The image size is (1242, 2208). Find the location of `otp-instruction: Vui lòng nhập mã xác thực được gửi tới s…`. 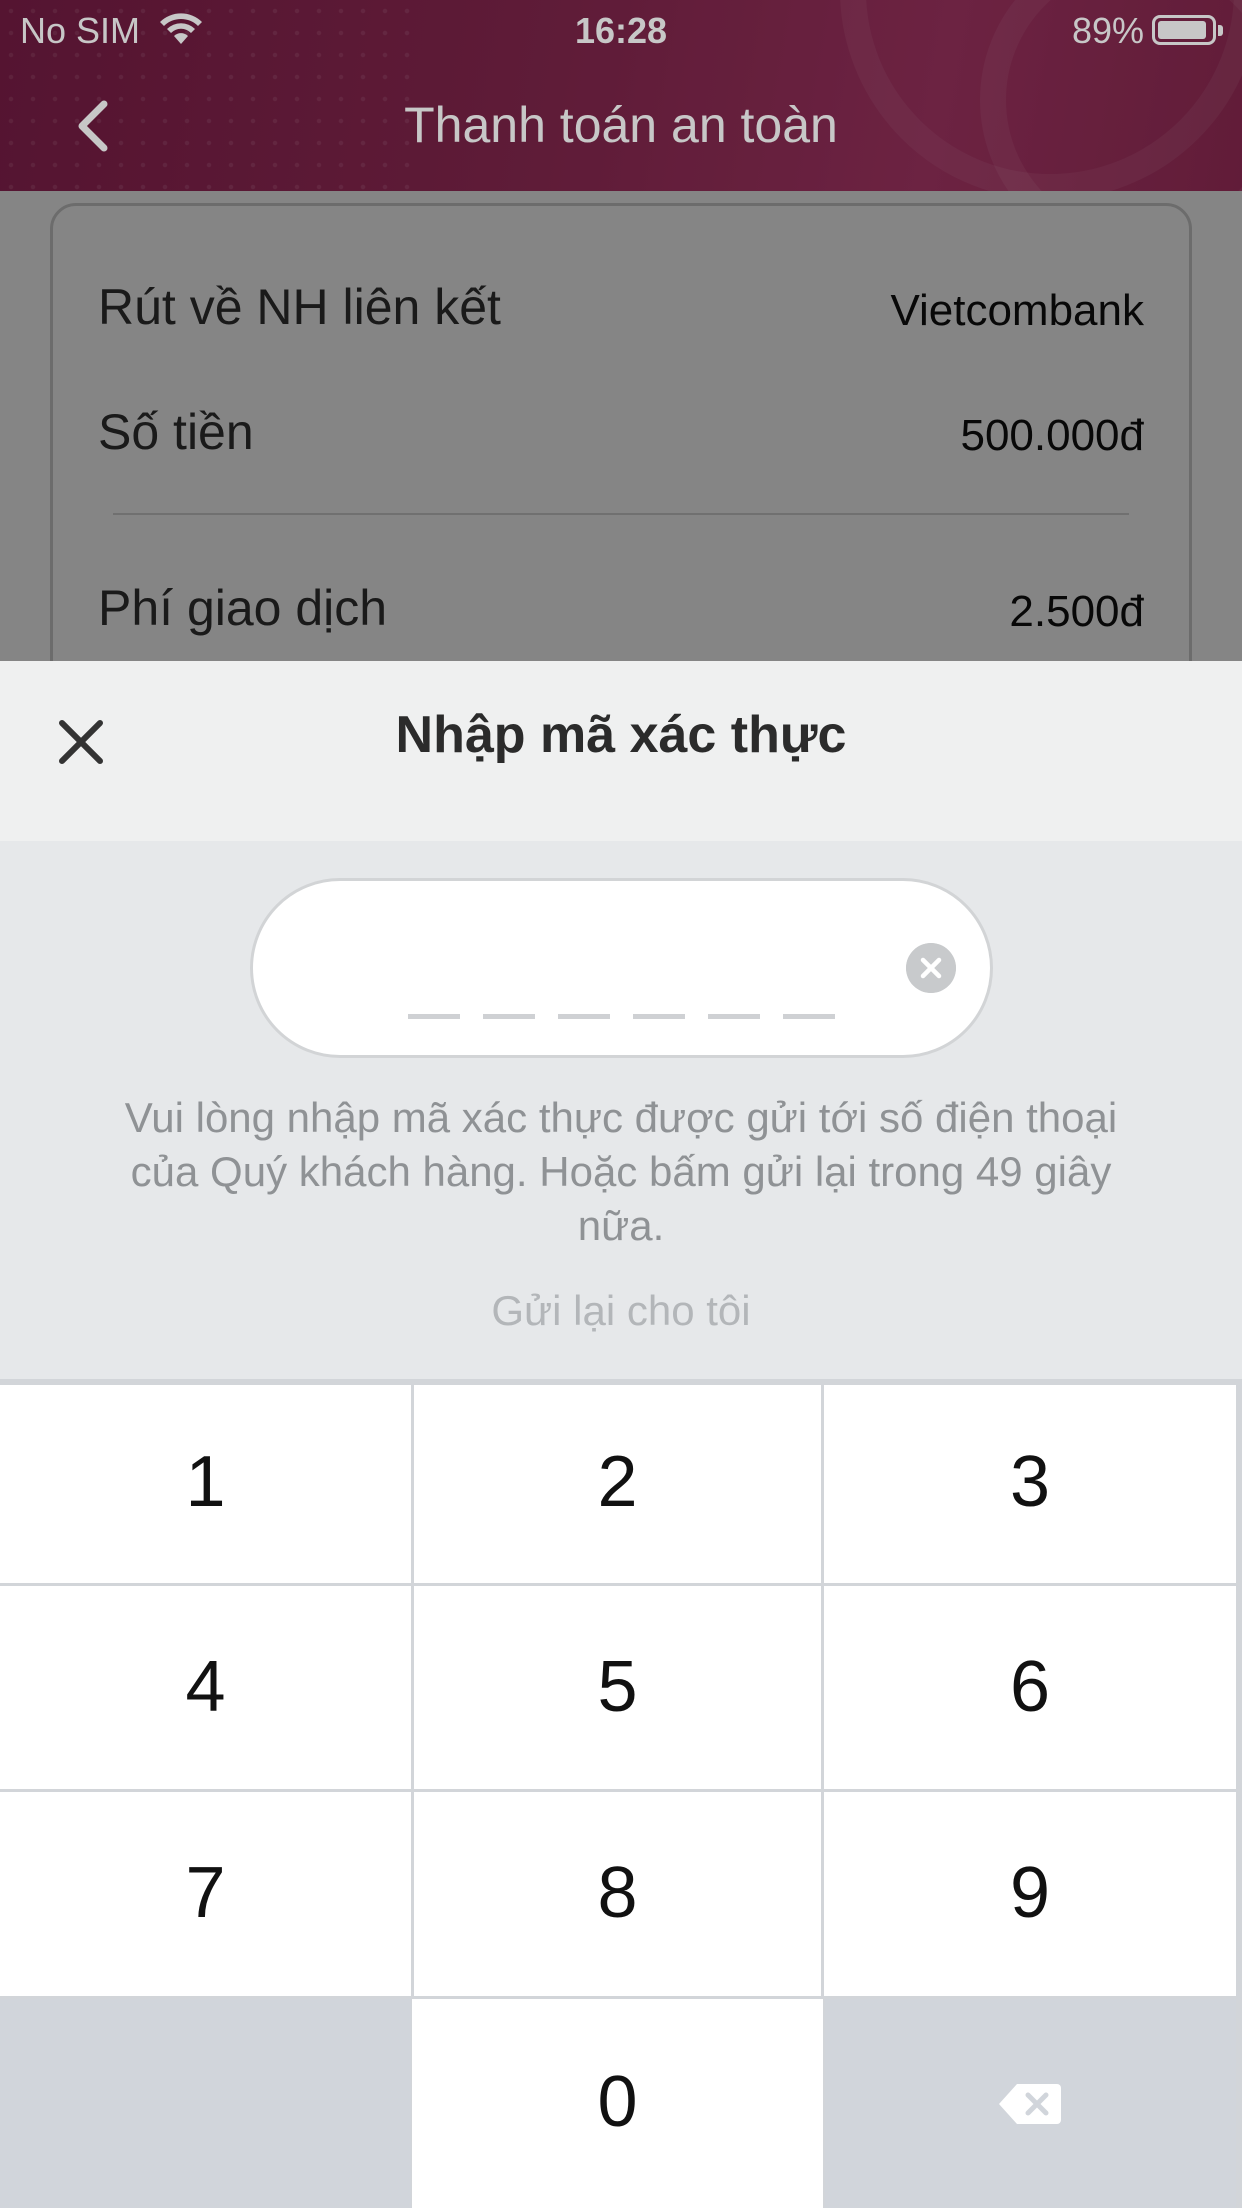

otp-instruction: Vui lòng nhập mã xác thực được gửi tới s… is located at coordinates (621, 1171).